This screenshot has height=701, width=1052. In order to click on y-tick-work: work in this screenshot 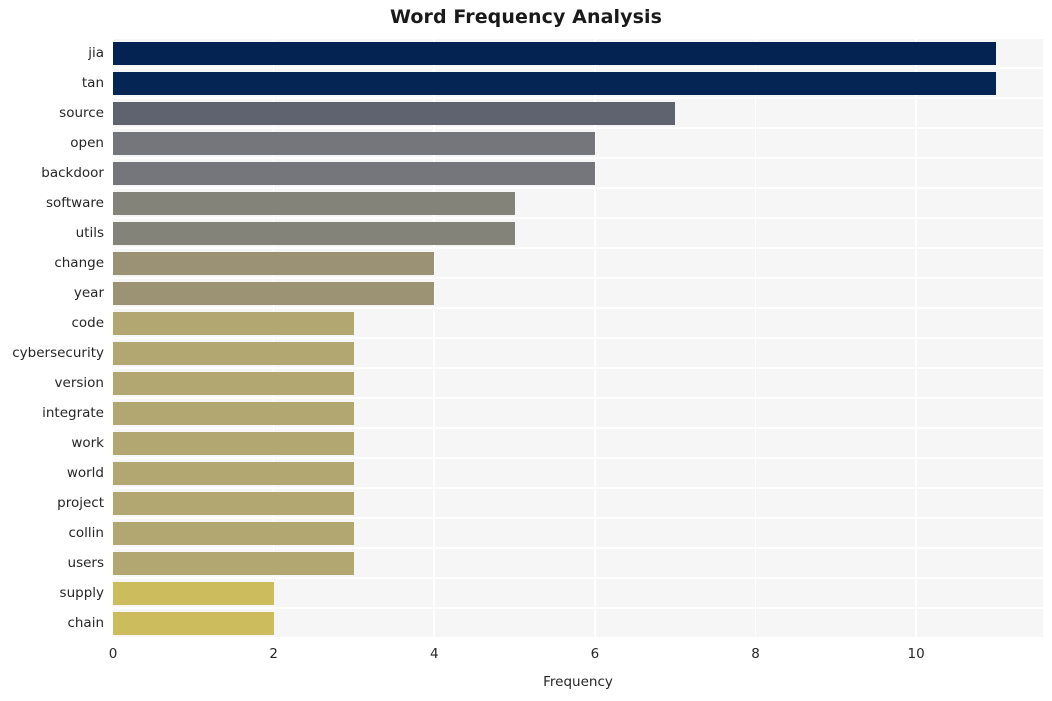, I will do `click(87, 443)`.